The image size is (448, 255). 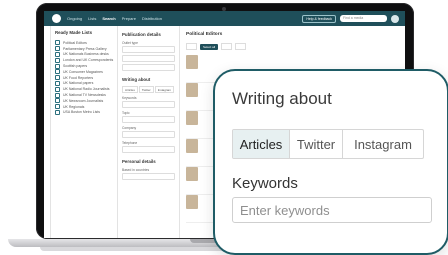 I want to click on writing-about-tabs: Articles Twitter Instagram, so click(x=328, y=144).